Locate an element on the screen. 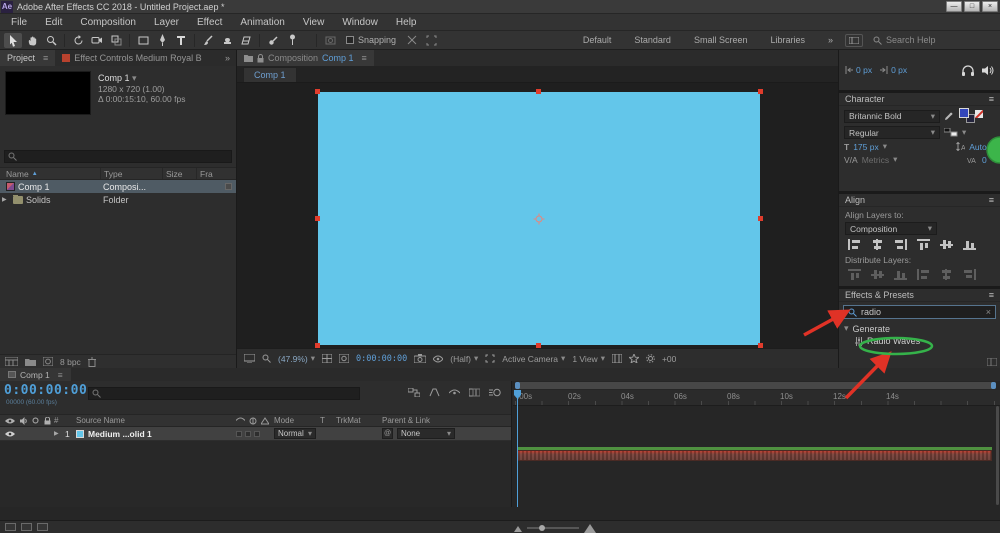 The height and width of the screenshot is (533, 1000). zoom-slider-handle is located at coordinates (542, 528).